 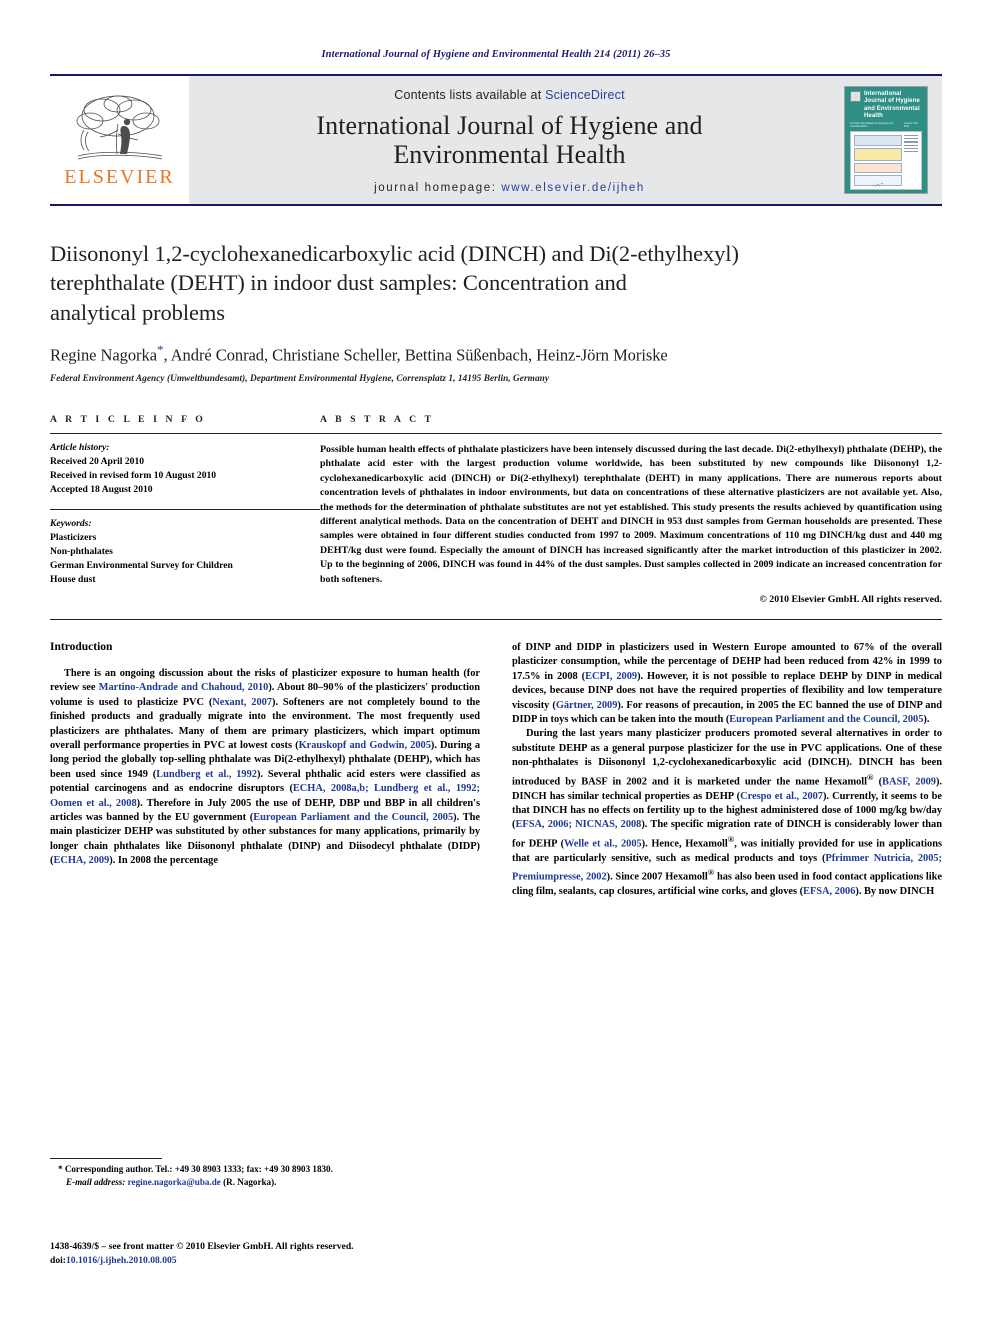 What do you see at coordinates (141, 565) in the screenshot?
I see `keyword-item: German Environmental Survey for Children` at bounding box center [141, 565].